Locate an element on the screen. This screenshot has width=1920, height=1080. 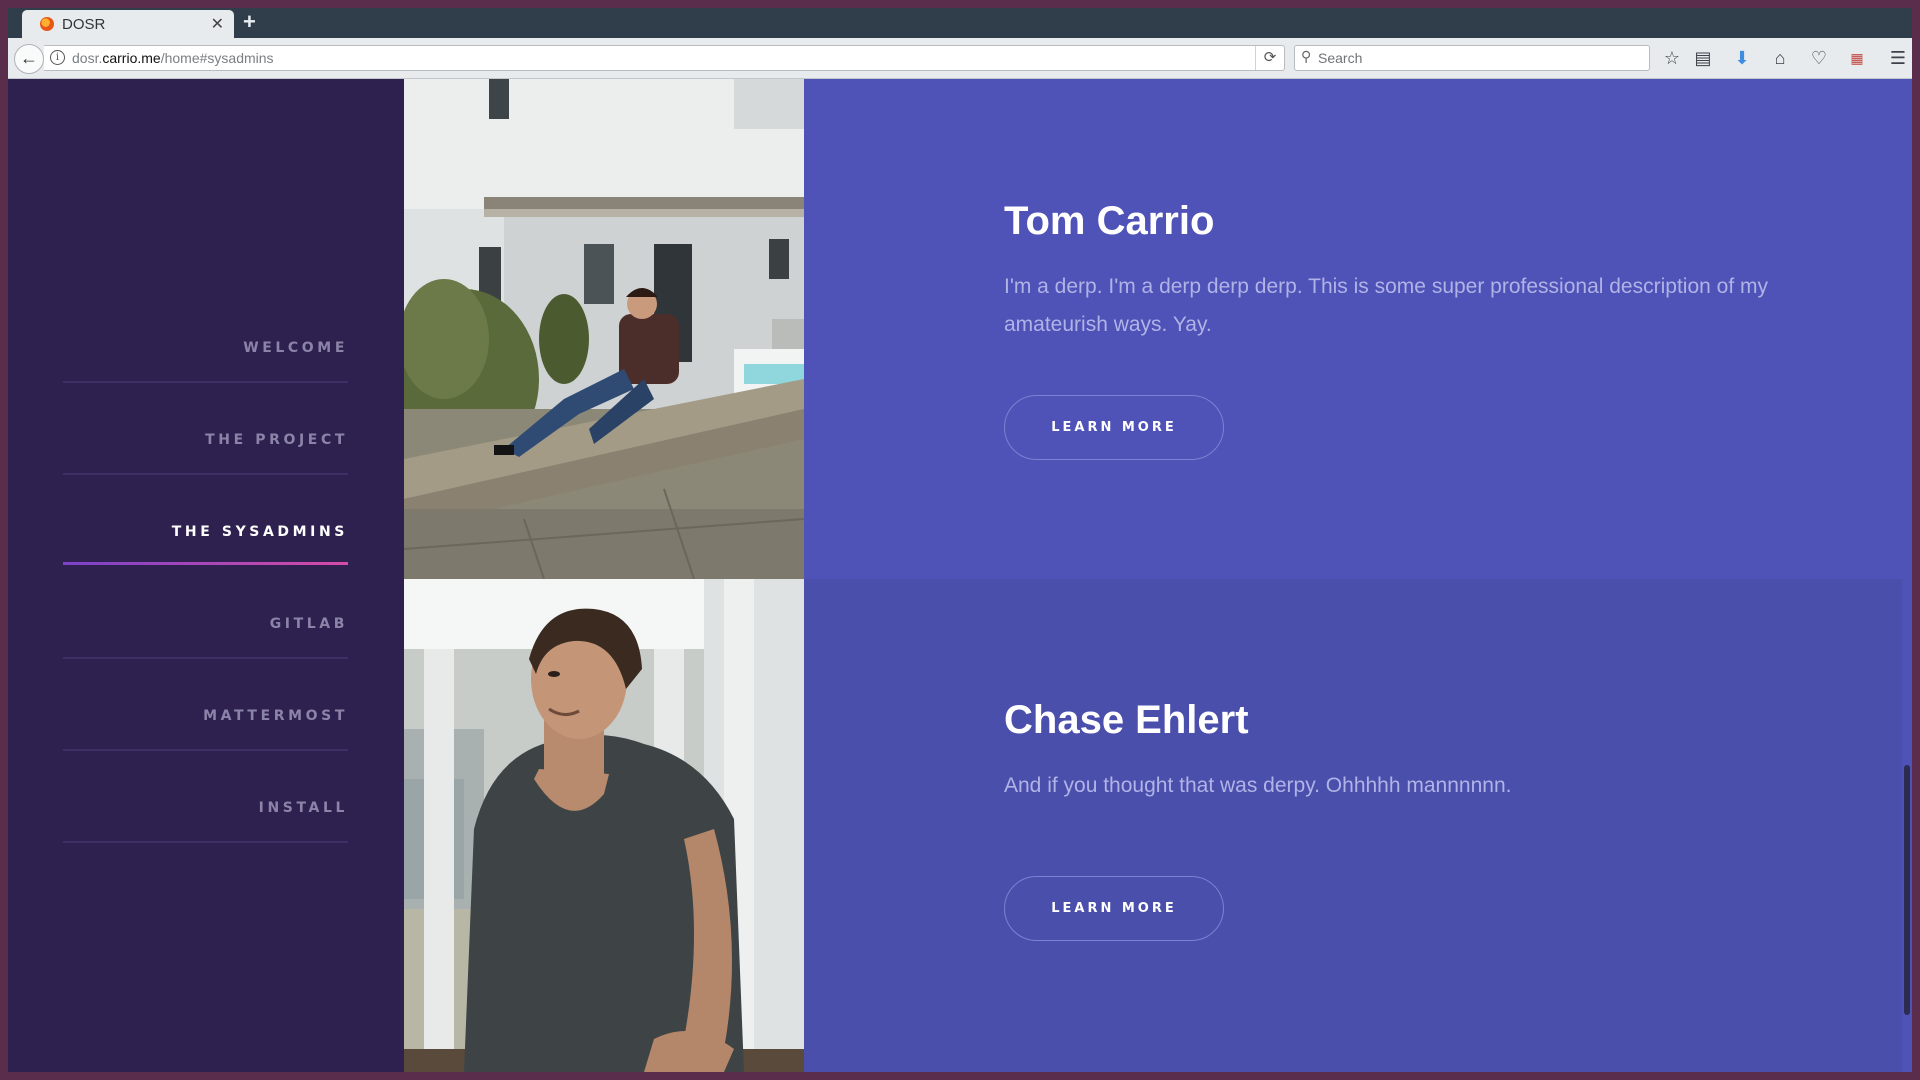
browser-tab: DOSR ✕ is located at coordinates (128, 24).